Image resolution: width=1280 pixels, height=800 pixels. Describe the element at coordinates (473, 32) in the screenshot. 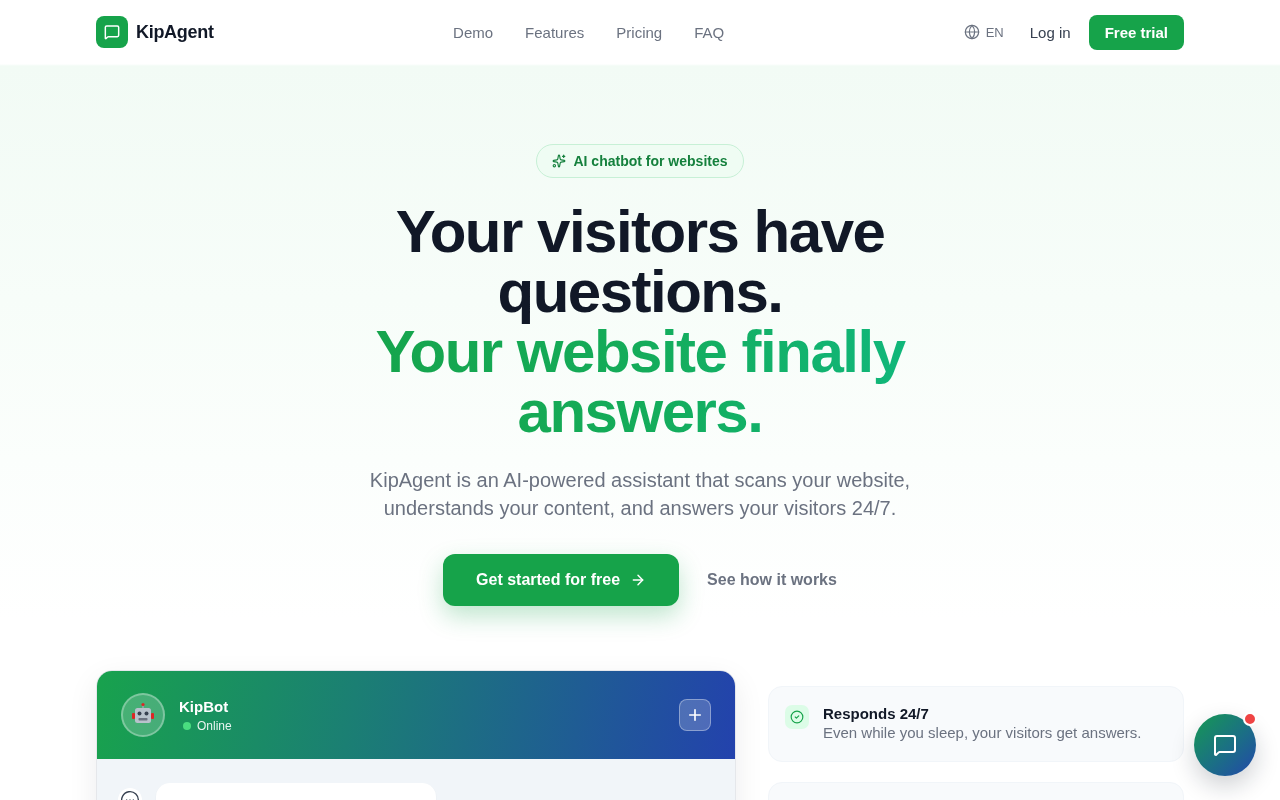

I see `nav-link: Demo` at that location.